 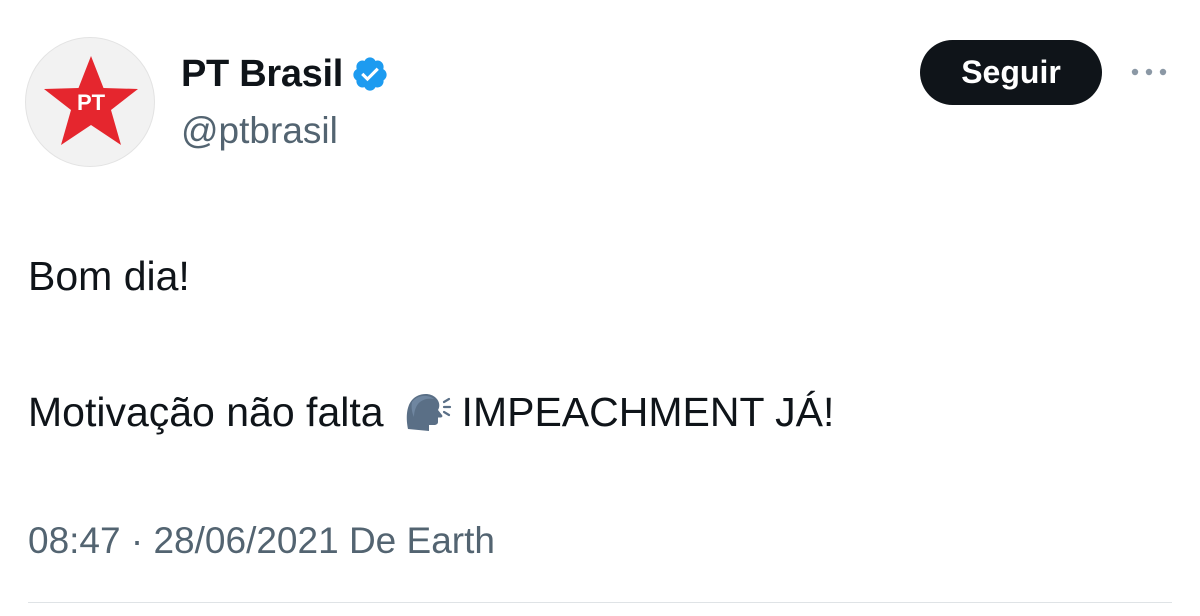 I want to click on tweet-meta-row: 08:47 · 28/06/2021 De Earth, so click(x=261, y=541).